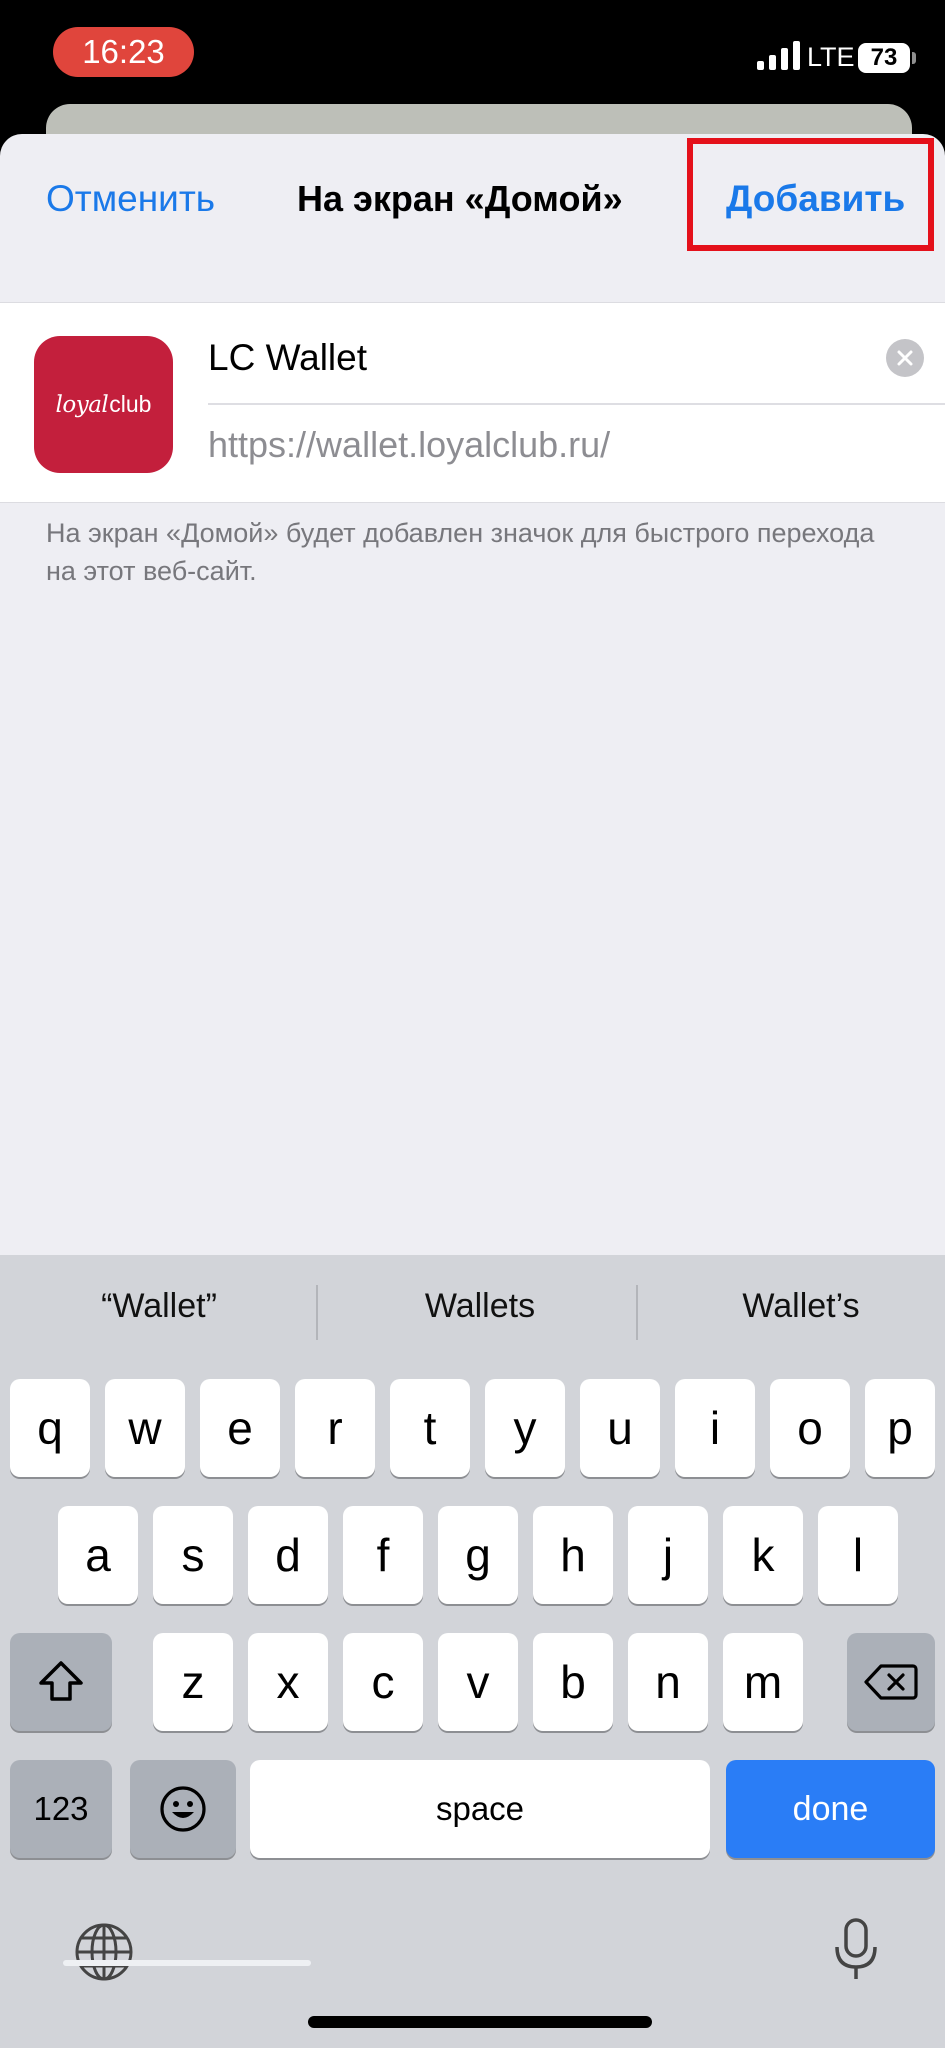  Describe the element at coordinates (50, 1428) in the screenshot. I see `key-q: q` at that location.